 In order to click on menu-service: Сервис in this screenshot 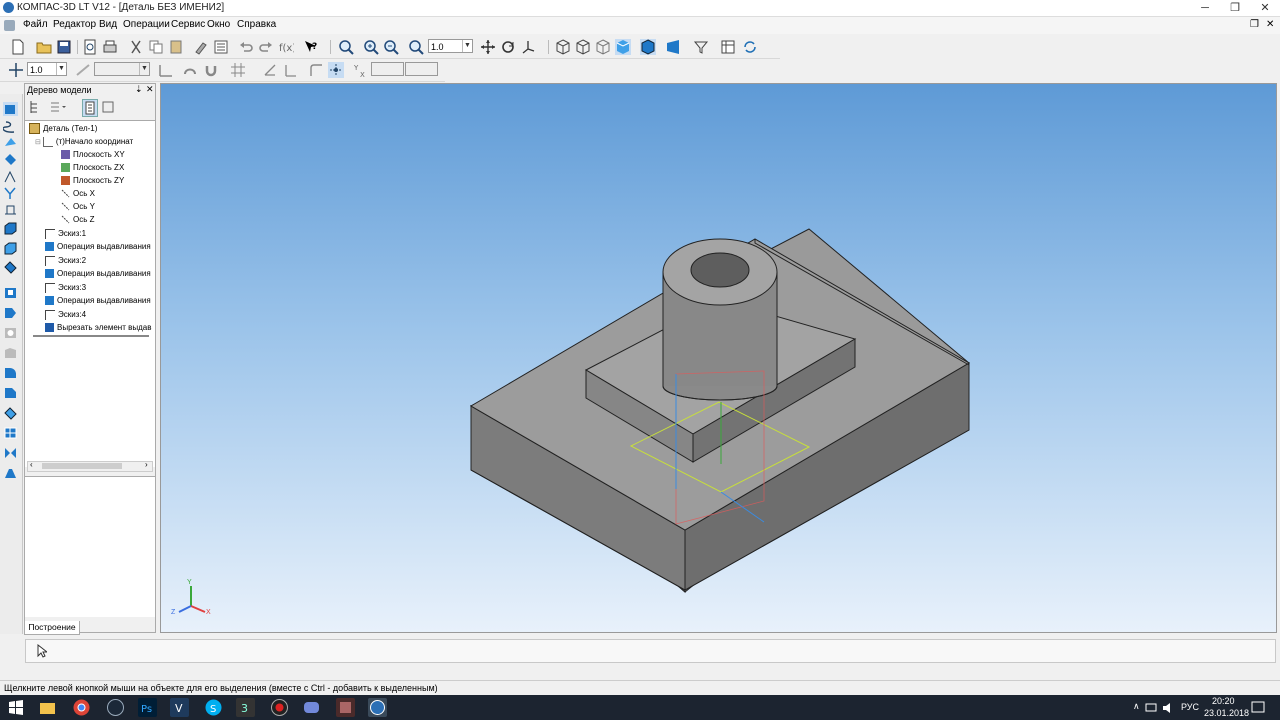, I will do `click(188, 24)`.